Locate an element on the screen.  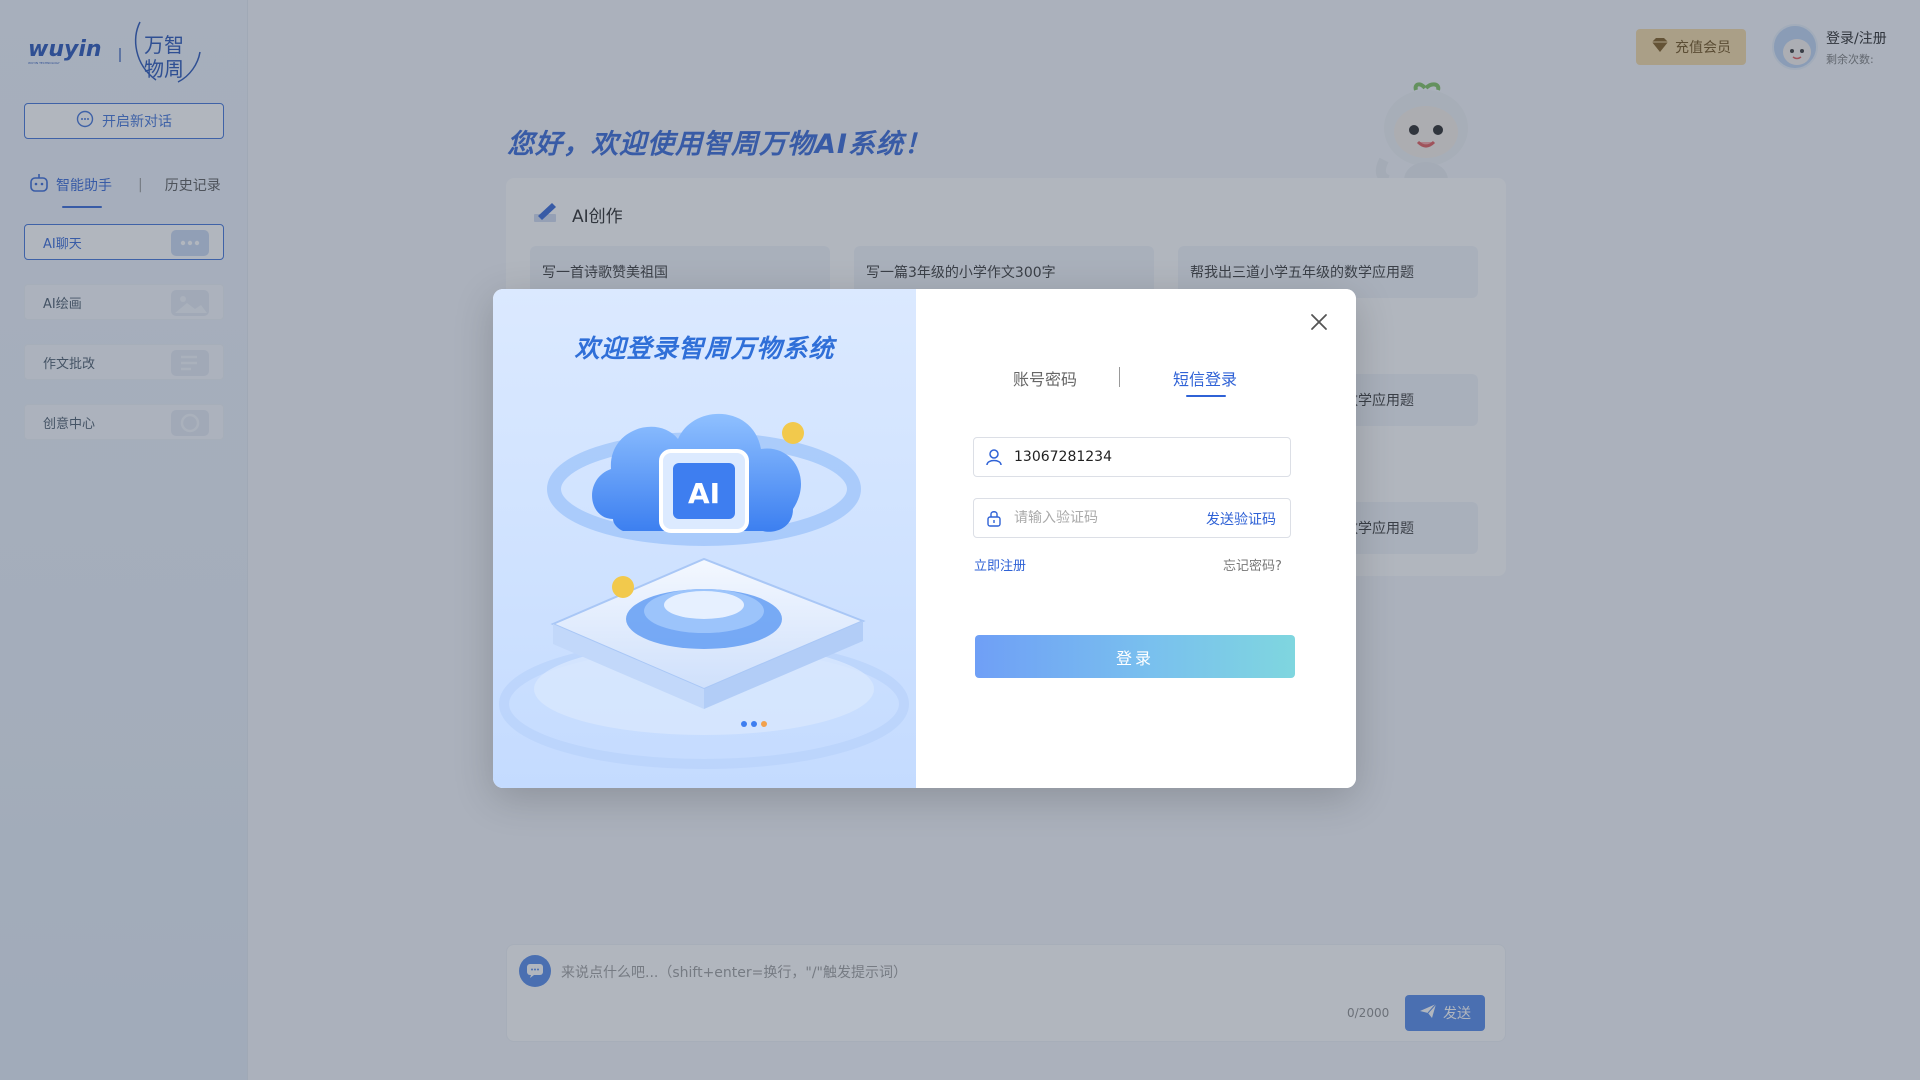
tab-divider is located at coordinates (1119, 377).